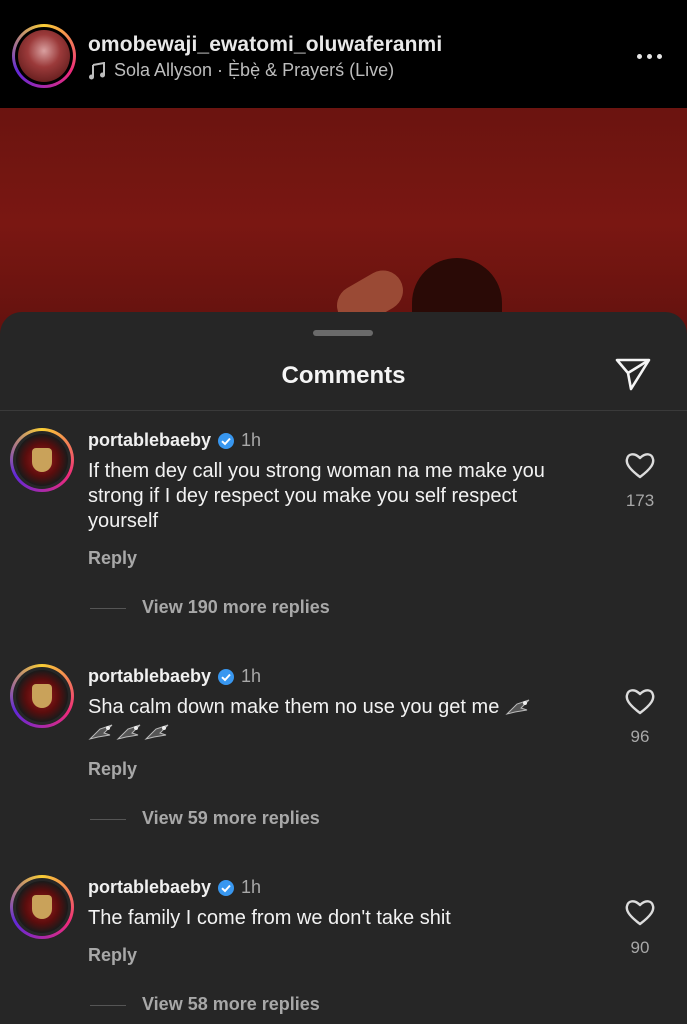  What do you see at coordinates (343, 333) in the screenshot?
I see `sheet-drag-handle` at bounding box center [343, 333].